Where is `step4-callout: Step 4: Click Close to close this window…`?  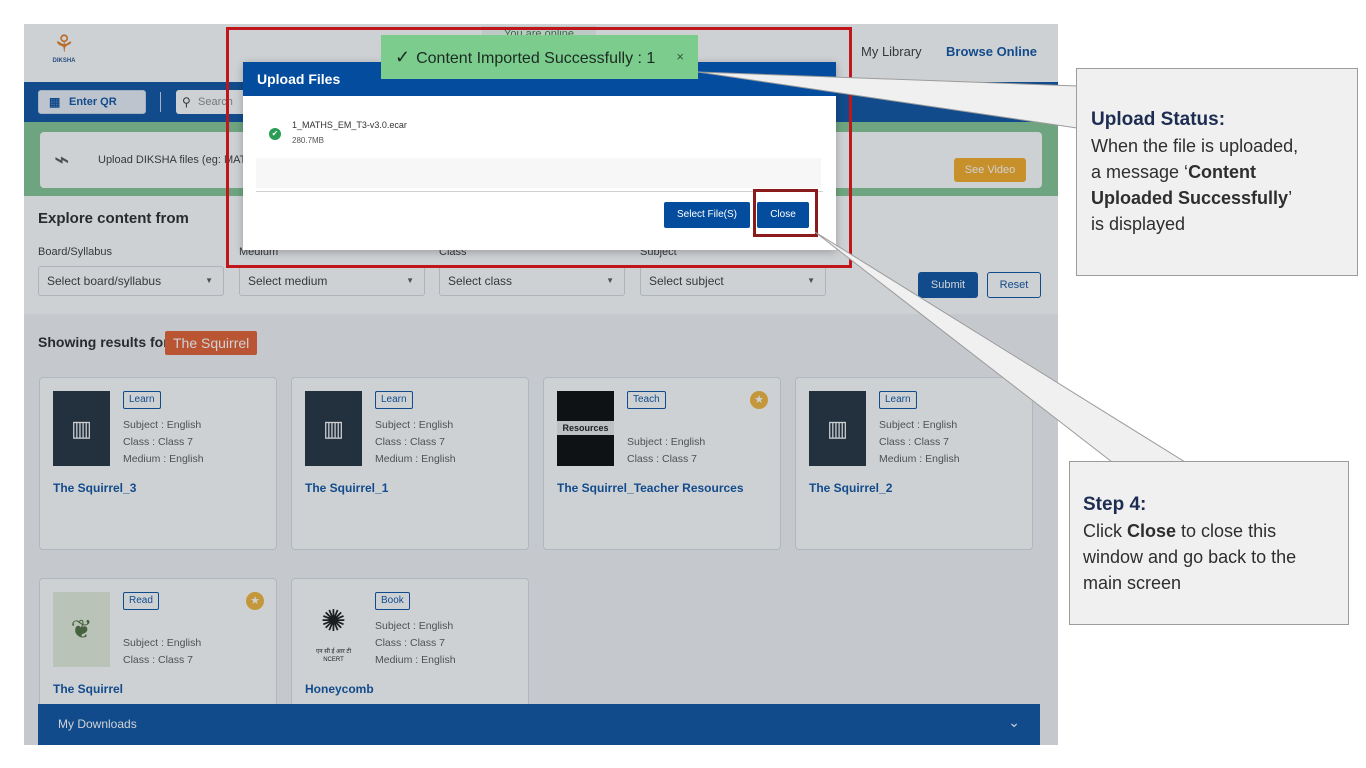 step4-callout: Step 4: Click Close to close this window… is located at coordinates (1209, 543).